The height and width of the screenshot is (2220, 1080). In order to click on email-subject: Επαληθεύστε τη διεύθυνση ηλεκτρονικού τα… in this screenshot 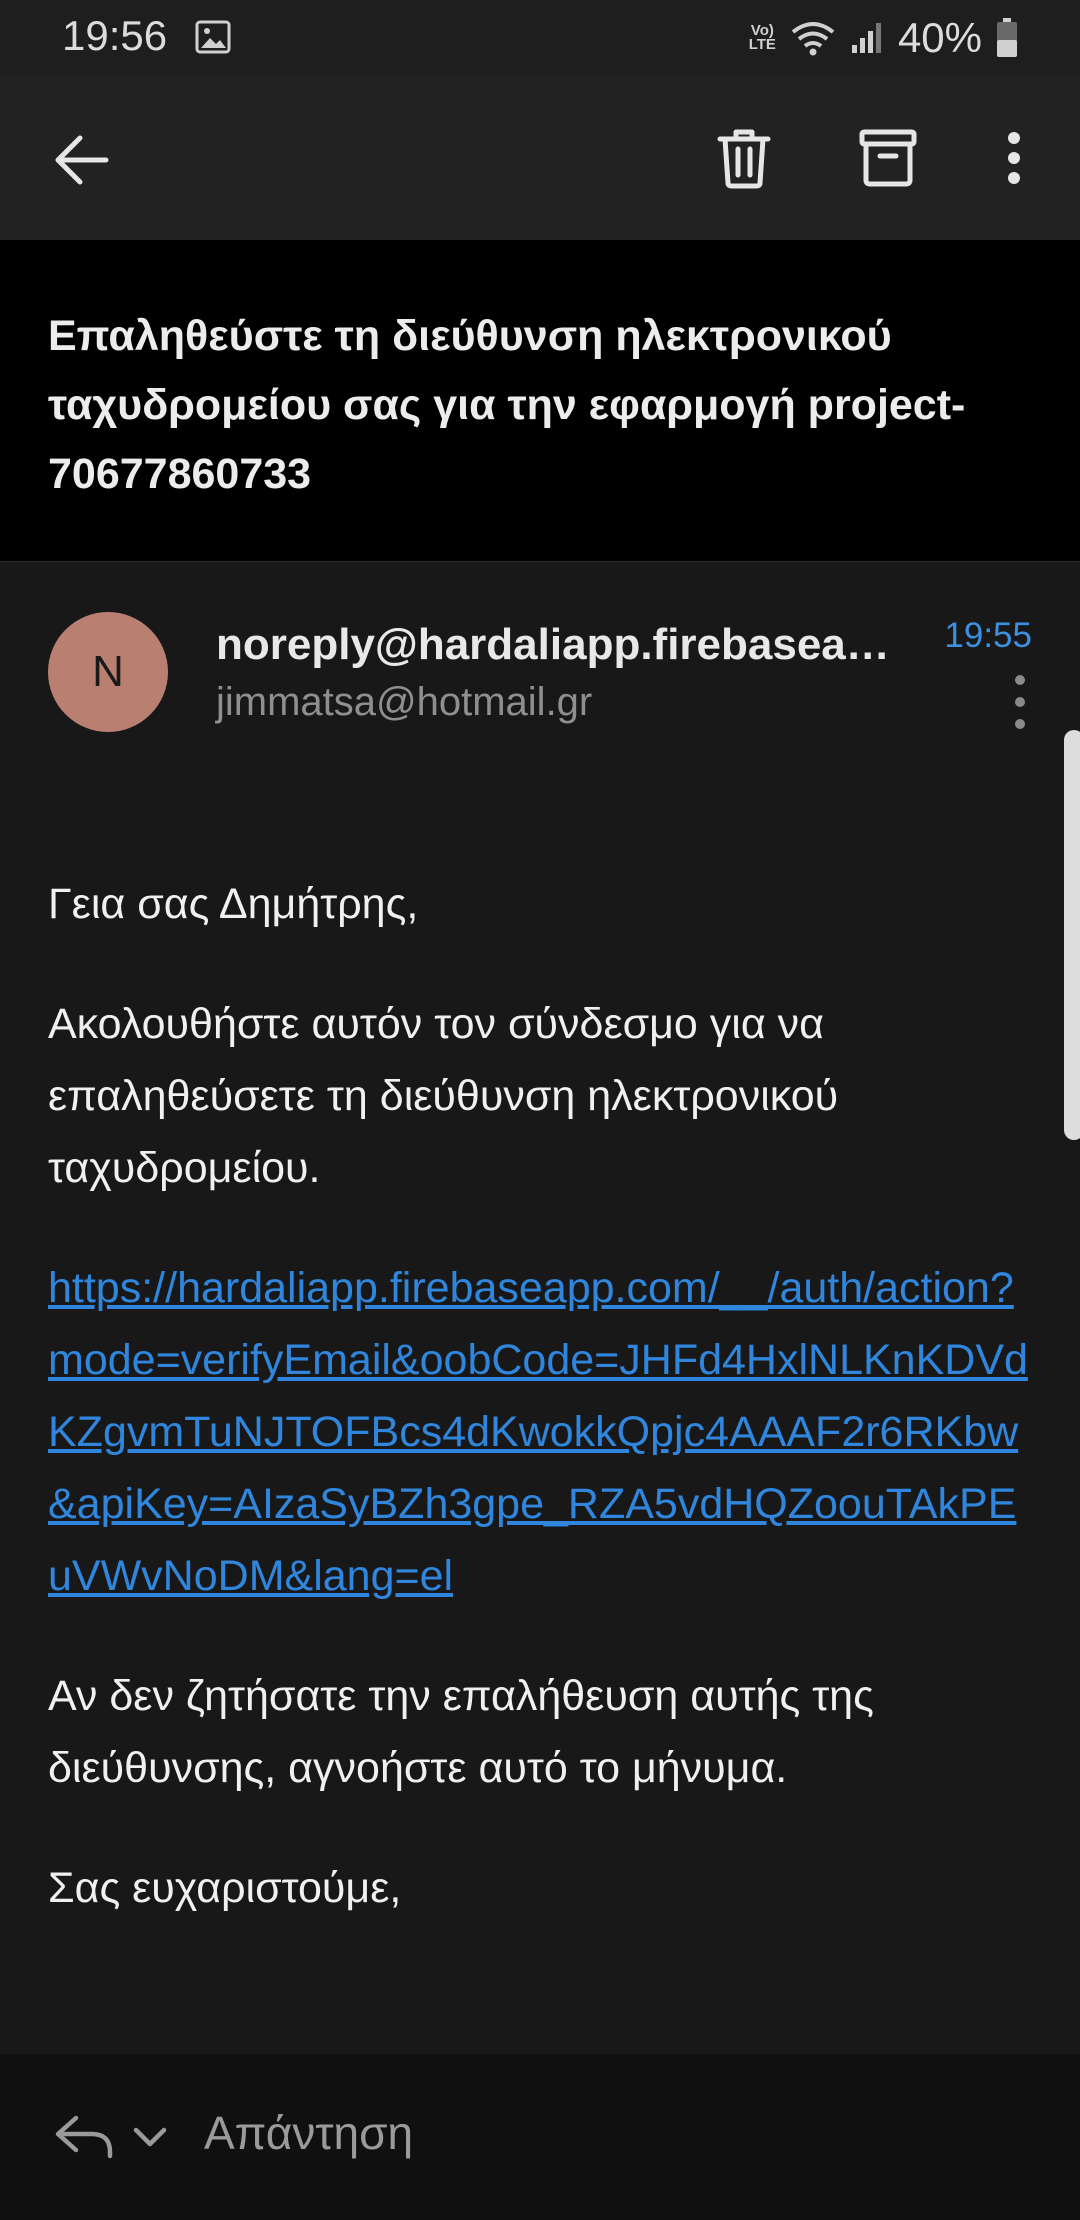, I will do `click(507, 405)`.